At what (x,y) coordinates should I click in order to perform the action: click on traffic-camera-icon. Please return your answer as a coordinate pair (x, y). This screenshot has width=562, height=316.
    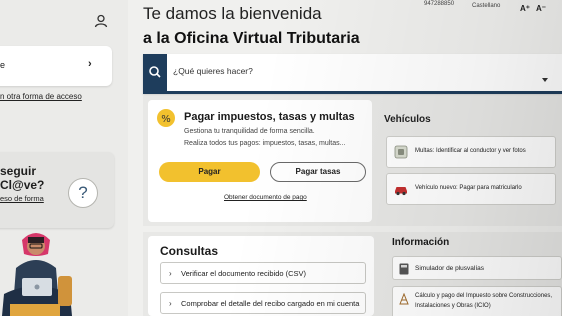
    Looking at the image, I should click on (401, 152).